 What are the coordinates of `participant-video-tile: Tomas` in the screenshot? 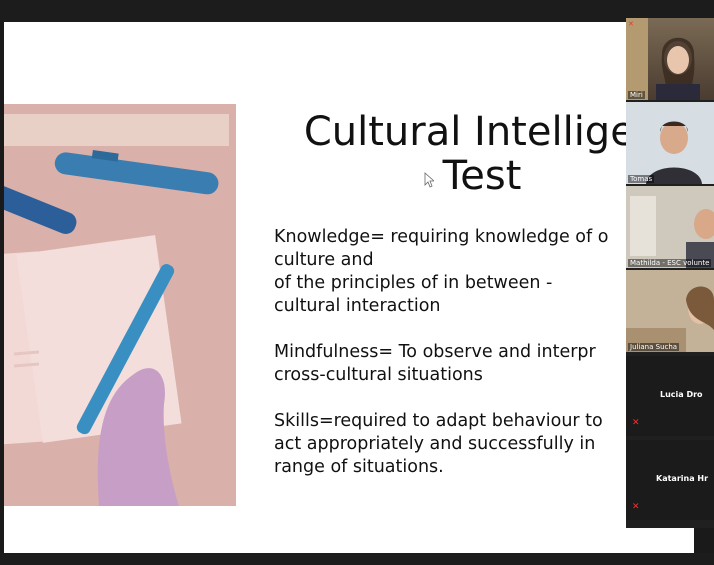 It's located at (670, 143).